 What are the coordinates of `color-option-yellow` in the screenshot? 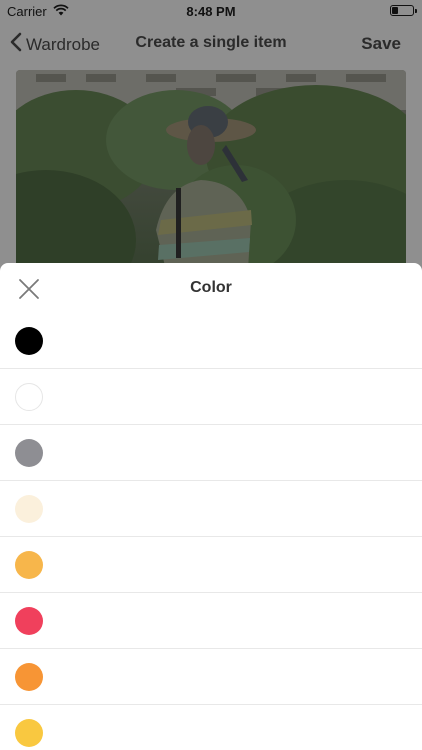 It's located at (211, 727).